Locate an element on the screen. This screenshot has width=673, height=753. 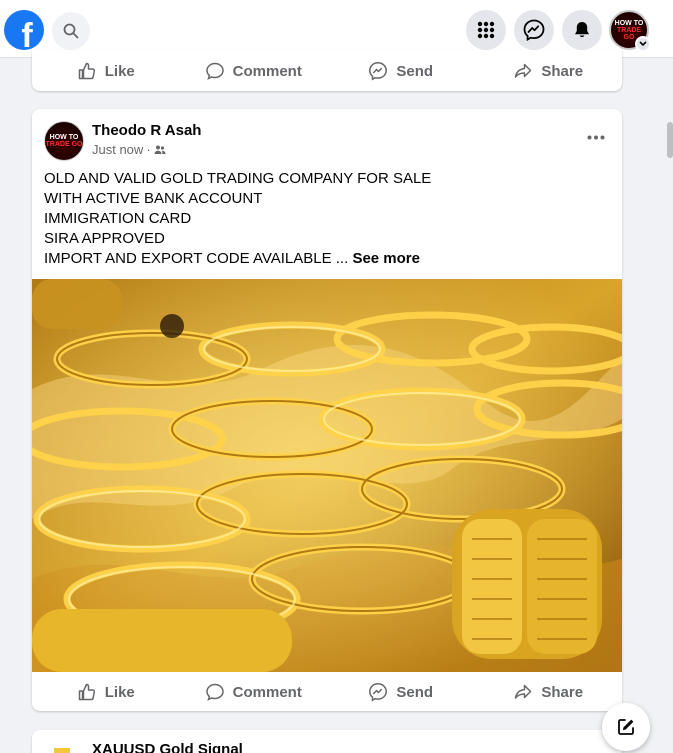
account-menu-chevron is located at coordinates (643, 44).